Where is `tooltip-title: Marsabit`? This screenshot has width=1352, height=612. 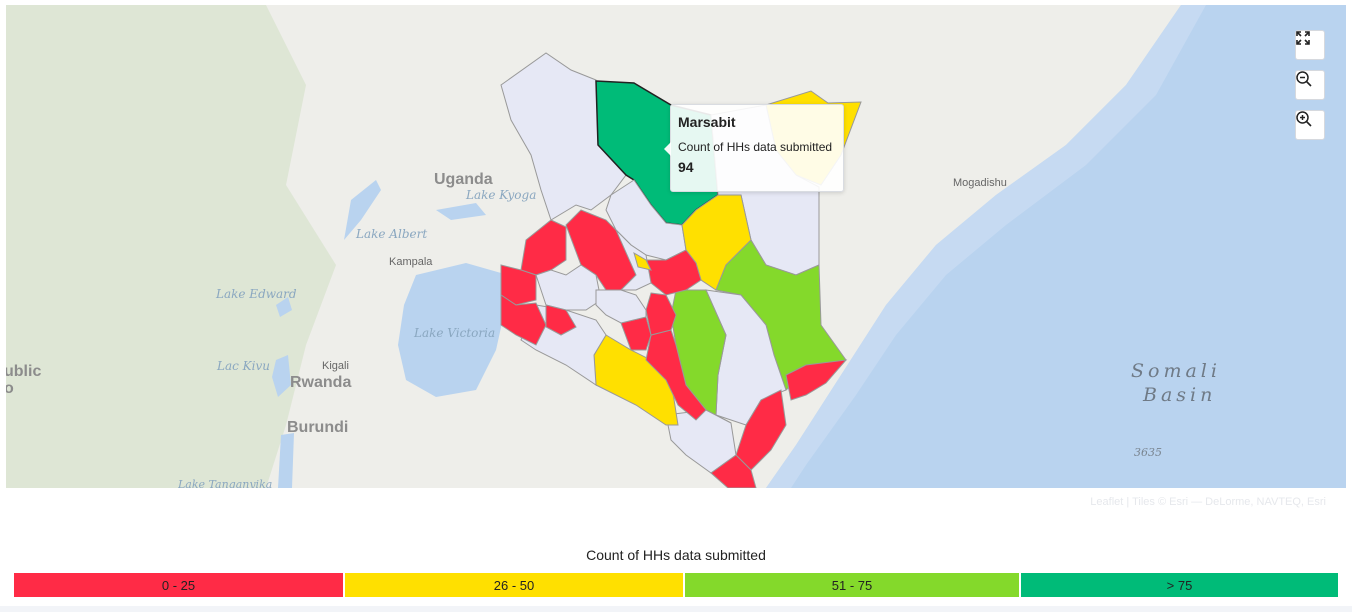
tooltip-title: Marsabit is located at coordinates (707, 122).